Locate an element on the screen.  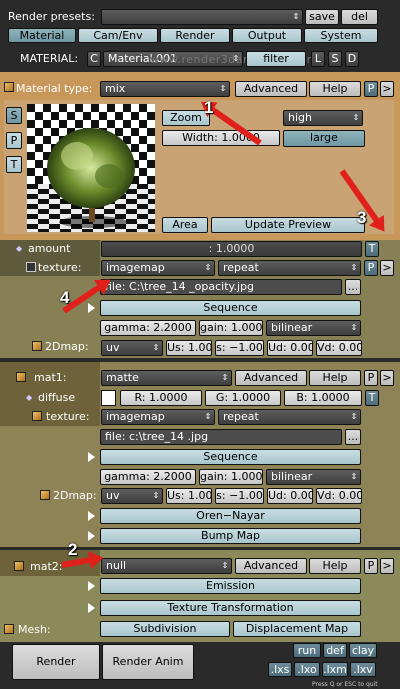
mat1-type-value: matte is located at coordinates (122, 377).